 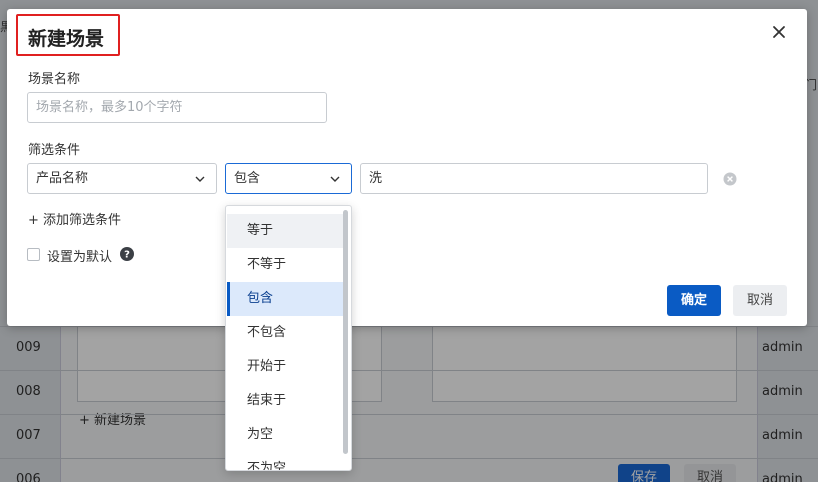 What do you see at coordinates (80, 257) in the screenshot?
I see `set-default-label: 设置为默认` at bounding box center [80, 257].